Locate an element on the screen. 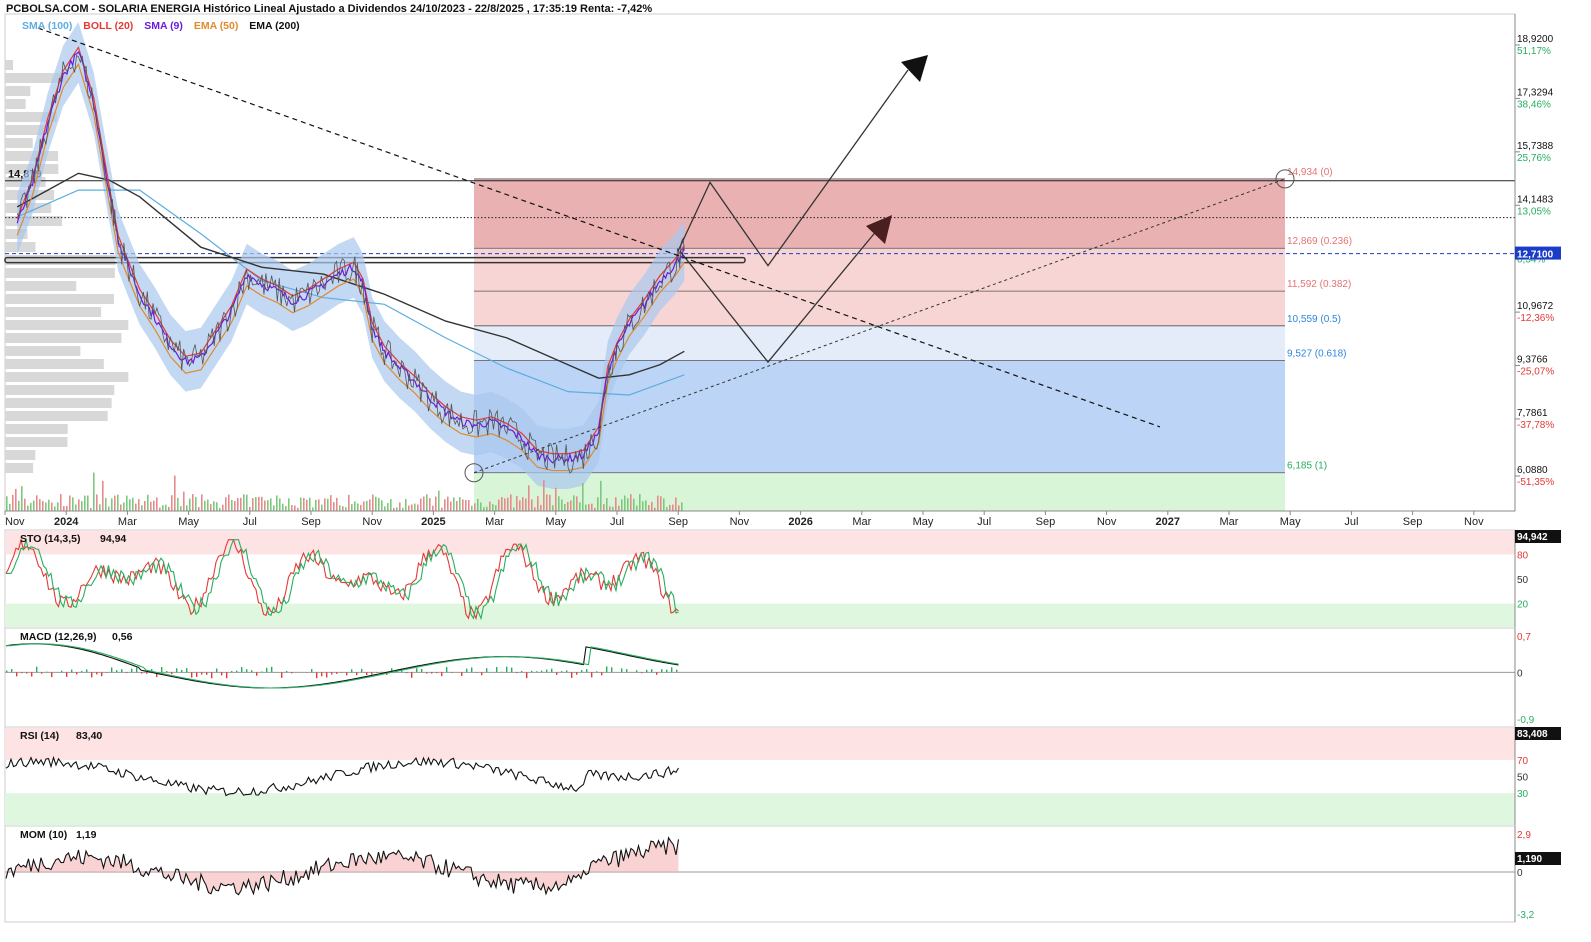 The height and width of the screenshot is (942, 1591). price-tick-label: 6,0880 is located at coordinates (1532, 470).